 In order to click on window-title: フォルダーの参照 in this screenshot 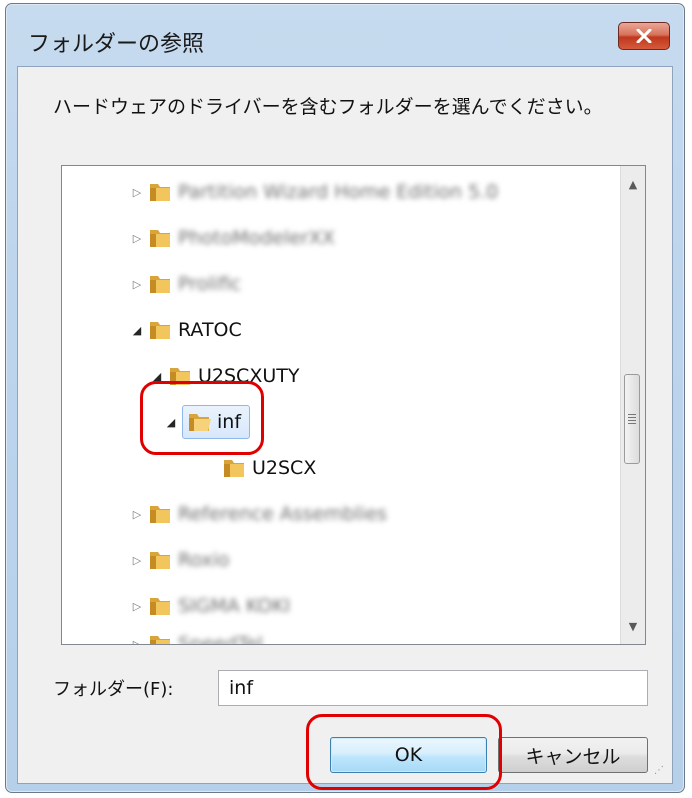, I will do `click(116, 44)`.